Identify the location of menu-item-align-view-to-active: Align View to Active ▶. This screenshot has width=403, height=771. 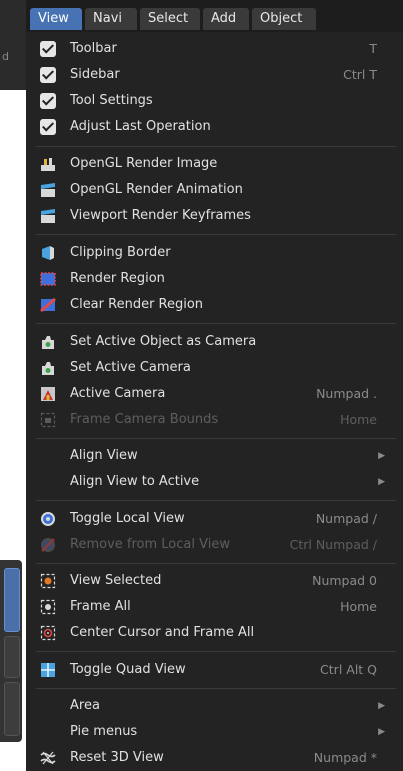
(214, 482).